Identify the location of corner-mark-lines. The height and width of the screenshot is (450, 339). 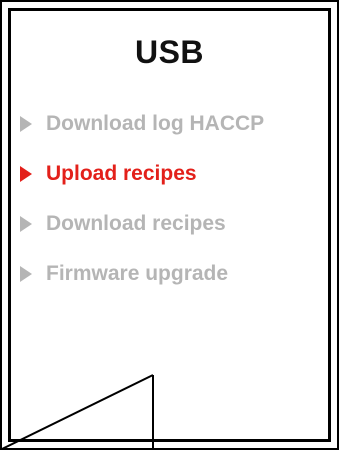
(77, 412).